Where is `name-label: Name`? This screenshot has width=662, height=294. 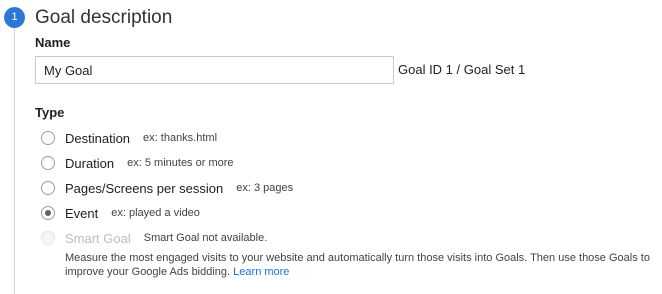 name-label: Name is located at coordinates (53, 42).